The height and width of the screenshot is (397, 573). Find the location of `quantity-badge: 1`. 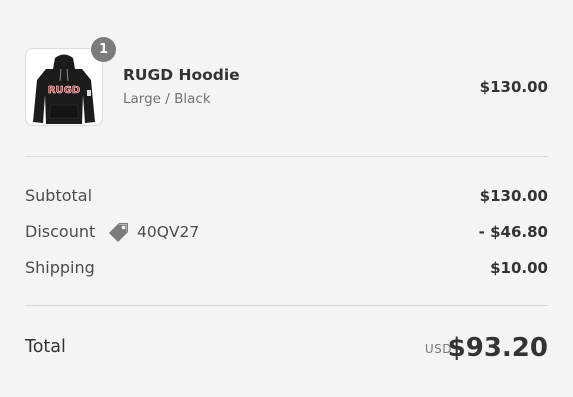

quantity-badge: 1 is located at coordinates (103, 49).